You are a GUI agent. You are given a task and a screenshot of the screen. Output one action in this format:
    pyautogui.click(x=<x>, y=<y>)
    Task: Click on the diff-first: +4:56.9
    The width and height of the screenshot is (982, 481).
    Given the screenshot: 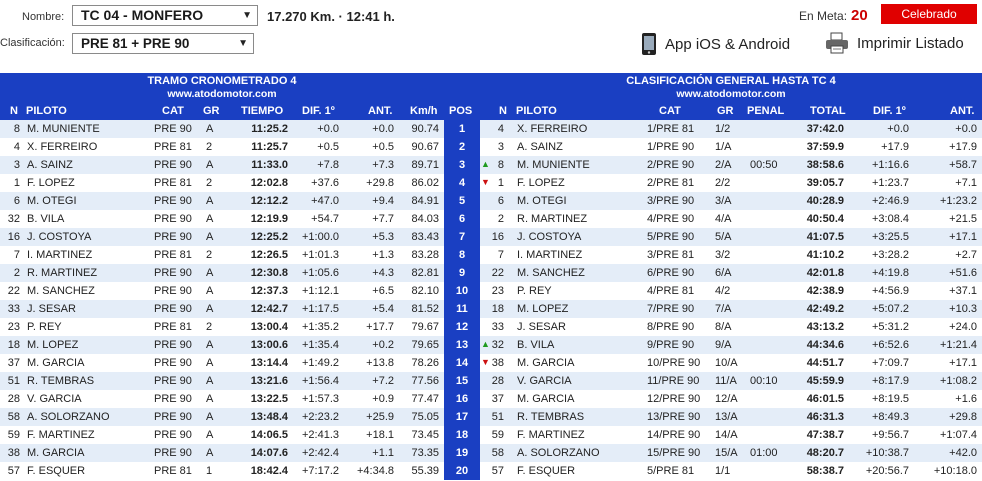 What is the action you would take?
    pyautogui.click(x=890, y=291)
    